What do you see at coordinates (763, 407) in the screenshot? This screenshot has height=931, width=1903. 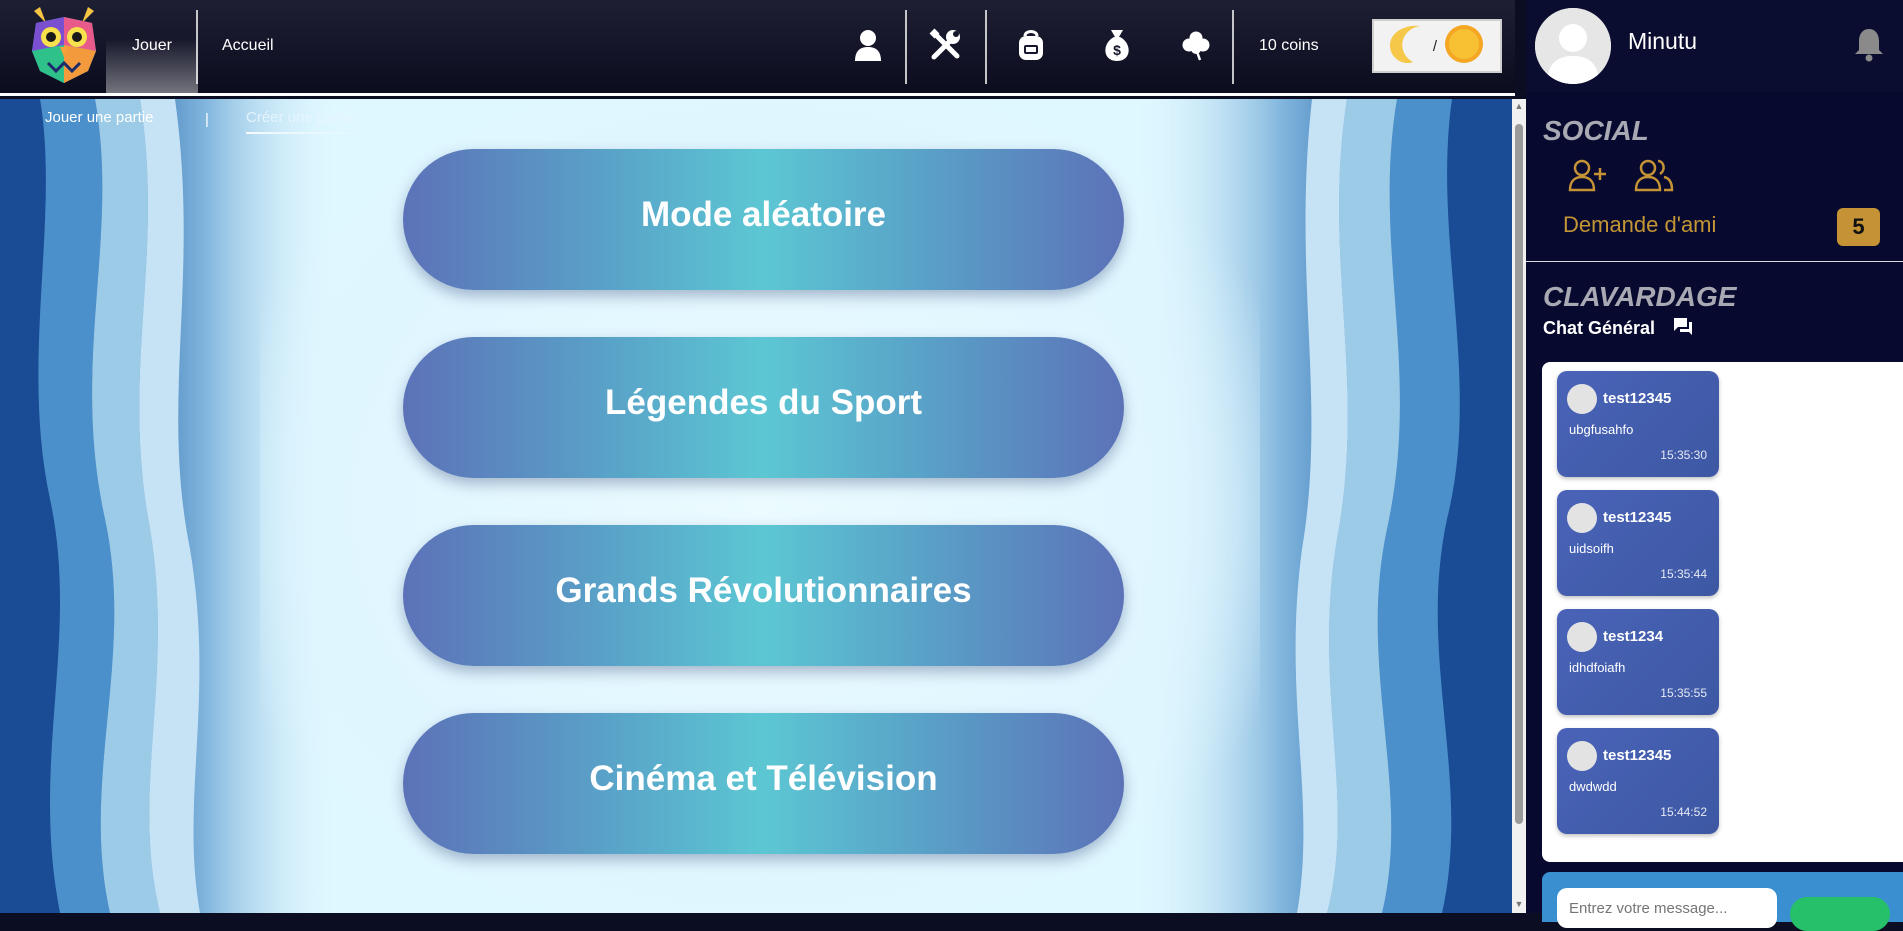 I see `legendes-du-sport-button: Légendes du Sport` at bounding box center [763, 407].